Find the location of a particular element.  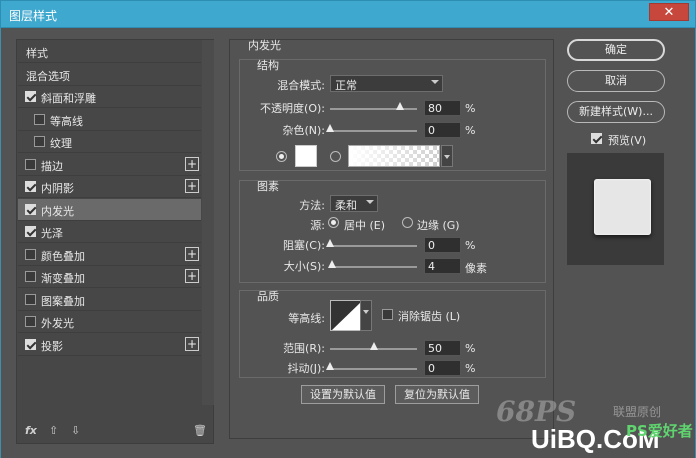

choke-slider-thumb is located at coordinates (330, 243).